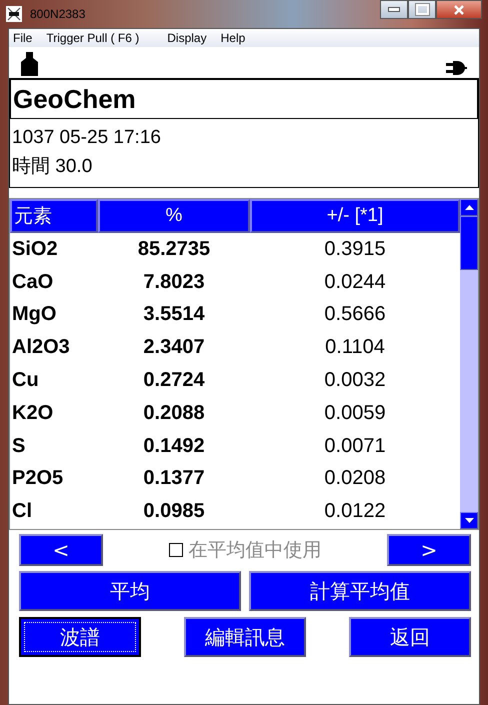 The height and width of the screenshot is (705, 488). Describe the element at coordinates (455, 68) in the screenshot. I see `plug-icon` at that location.